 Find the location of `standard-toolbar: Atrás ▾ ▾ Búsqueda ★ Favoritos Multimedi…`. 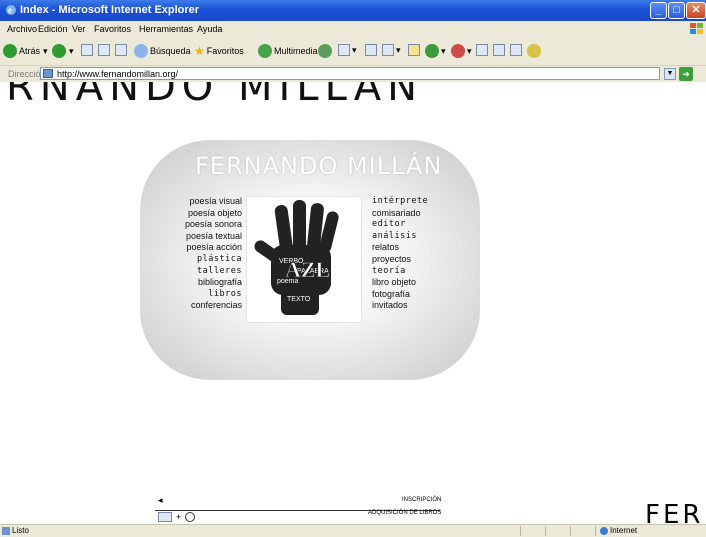

standard-toolbar: Atrás ▾ ▾ Búsqueda ★ Favoritos Multimedi… is located at coordinates (353, 51).